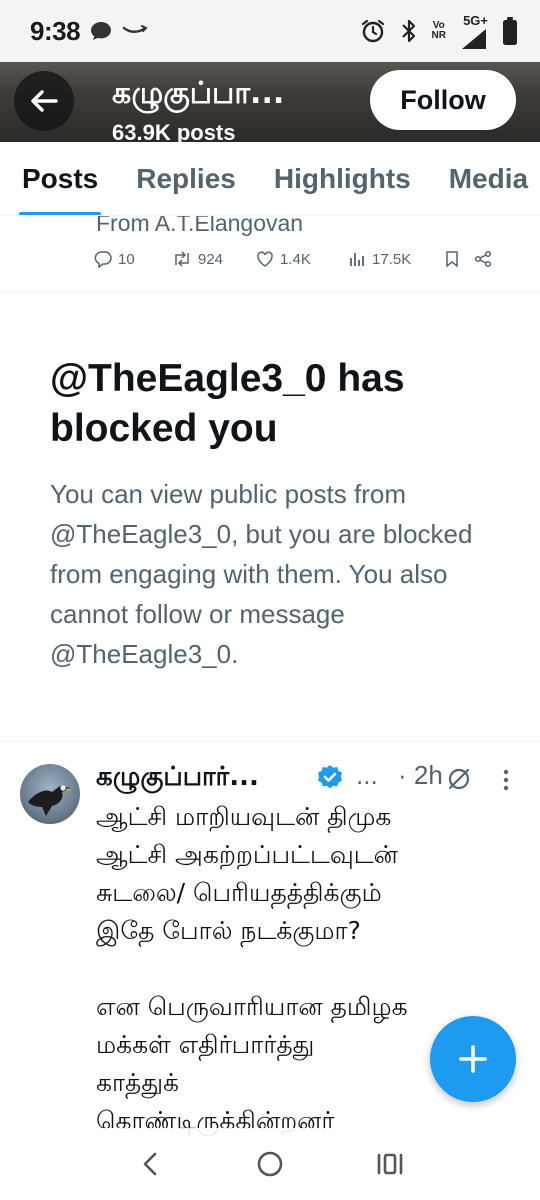  What do you see at coordinates (357, 259) in the screenshot?
I see `views-icon` at bounding box center [357, 259].